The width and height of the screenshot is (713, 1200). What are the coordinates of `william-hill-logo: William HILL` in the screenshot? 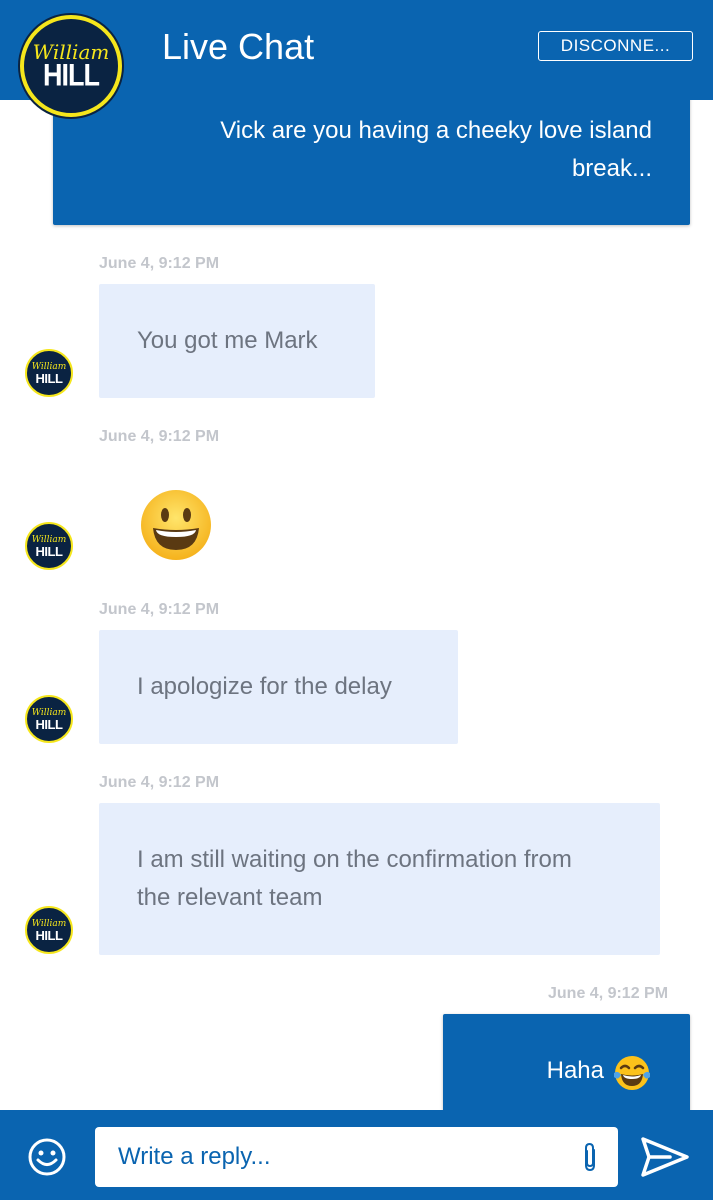 It's located at (71, 66).